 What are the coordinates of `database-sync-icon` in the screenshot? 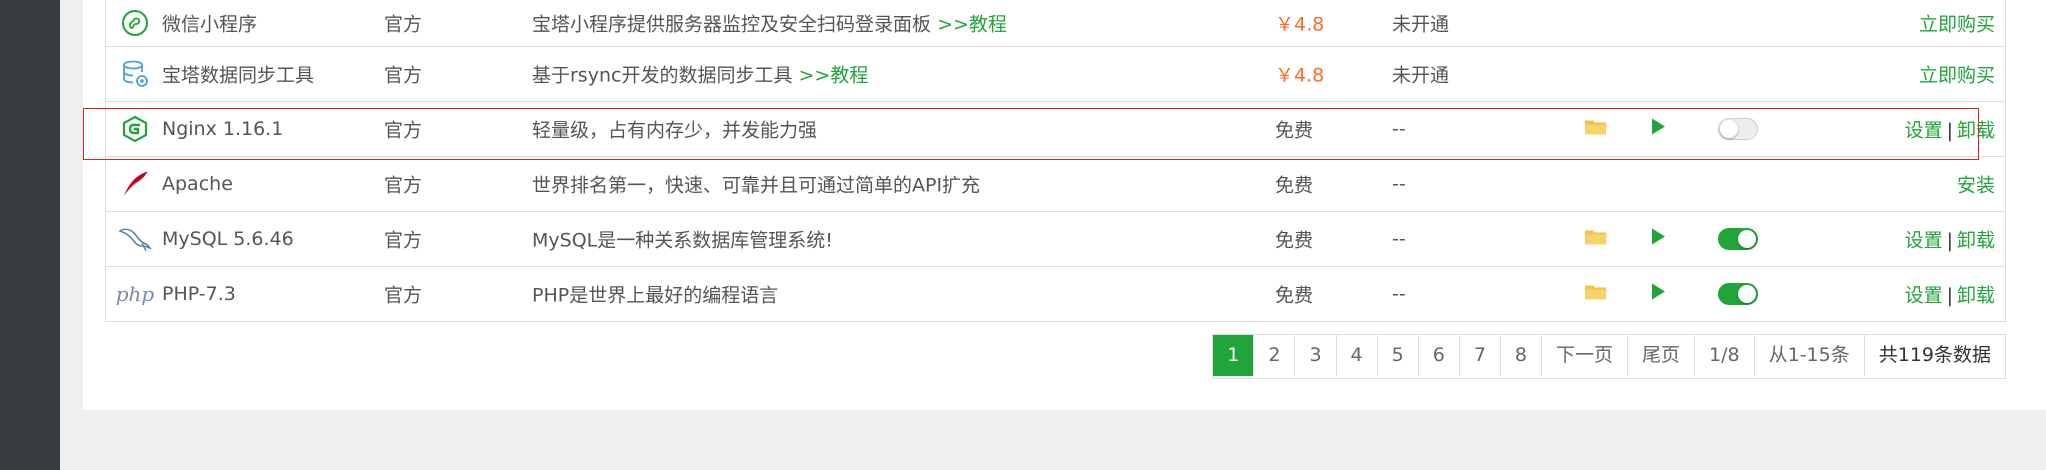 It's located at (135, 74).